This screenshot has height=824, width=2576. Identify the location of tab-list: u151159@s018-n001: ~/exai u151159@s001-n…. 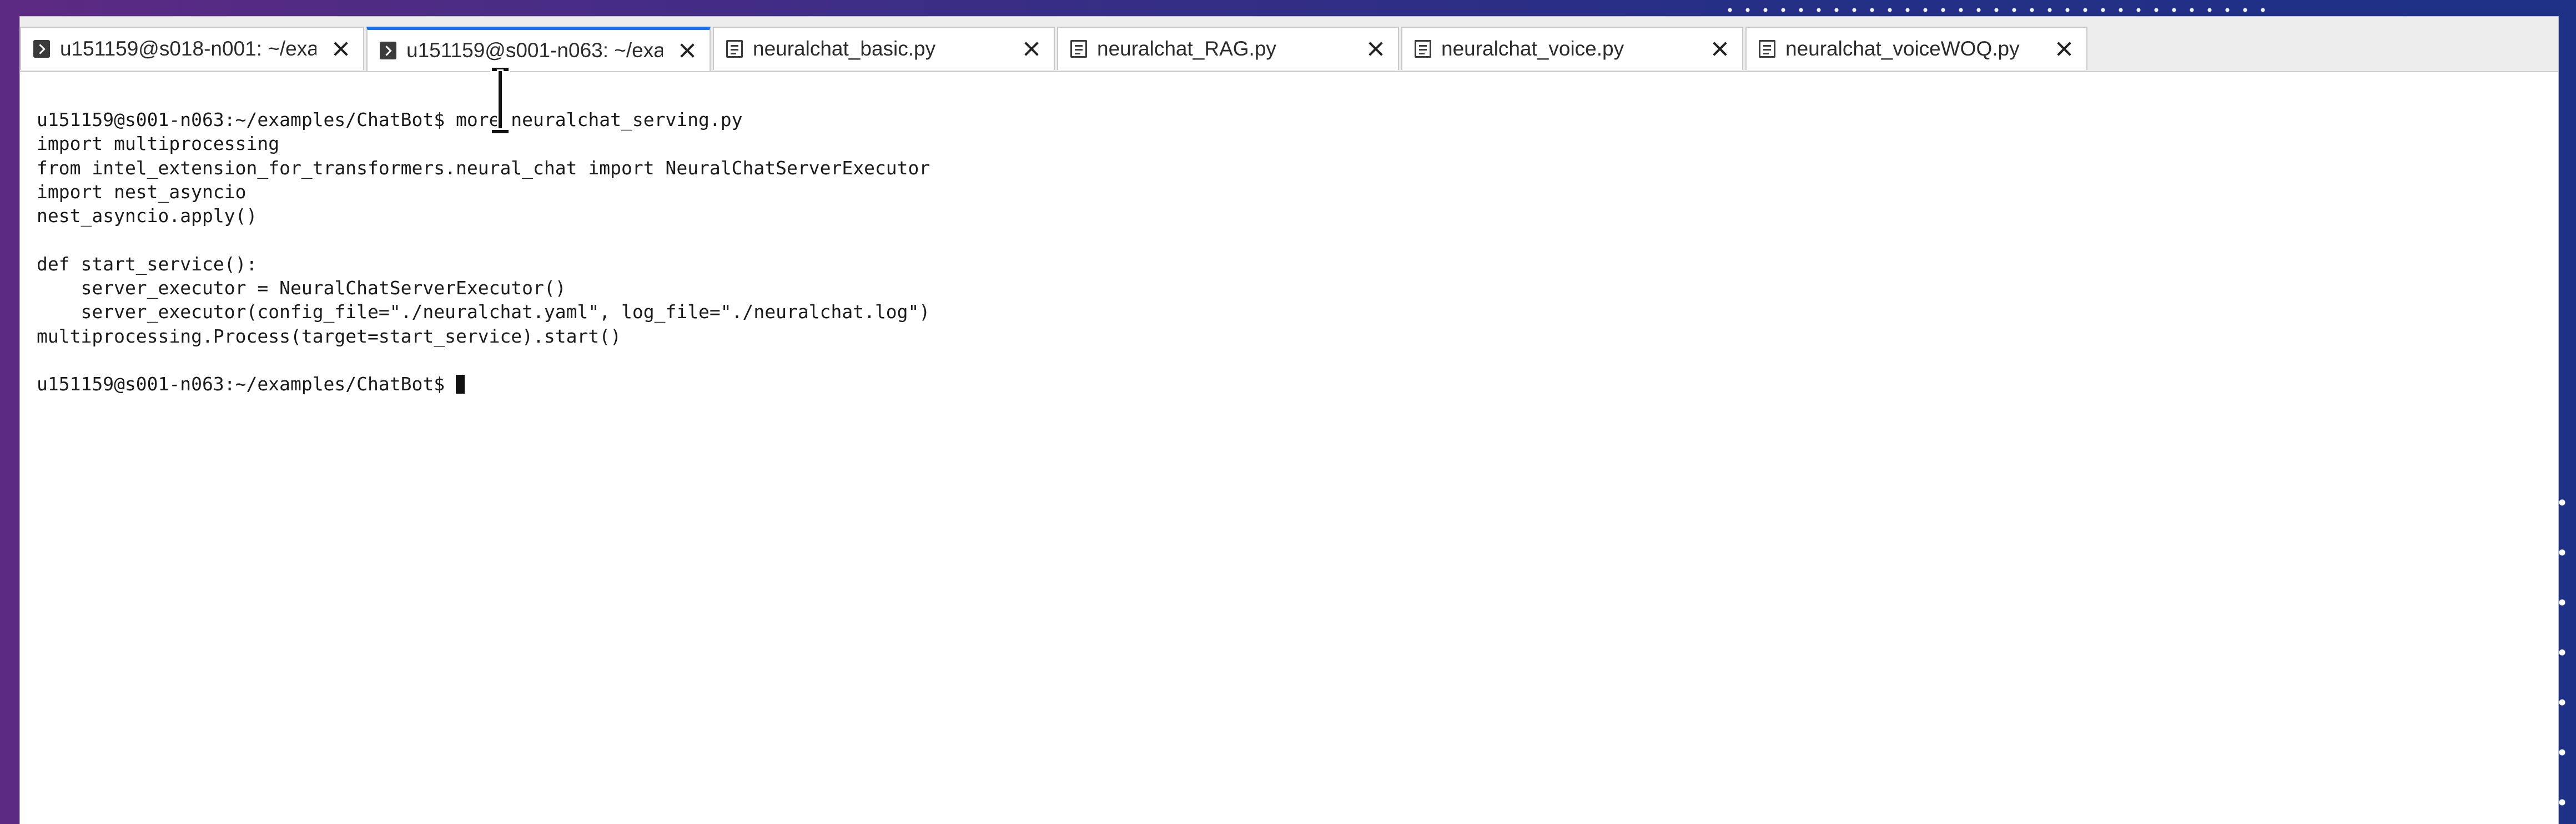
(1055, 49).